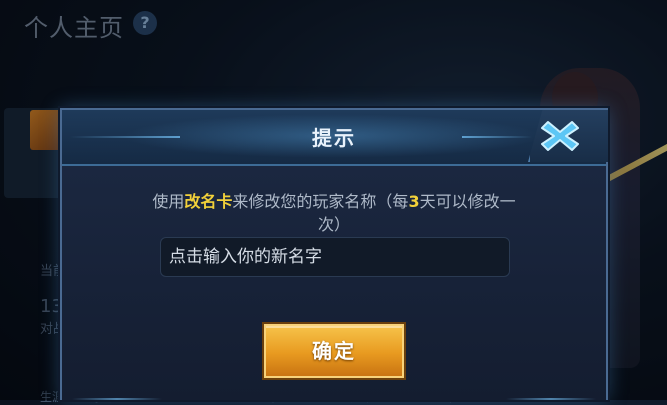 The width and height of the screenshot is (667, 405). What do you see at coordinates (334, 213) in the screenshot?
I see `dialog-message: 使用改名卡来修改您的玩家名称（每3天可以修改一次）` at bounding box center [334, 213].